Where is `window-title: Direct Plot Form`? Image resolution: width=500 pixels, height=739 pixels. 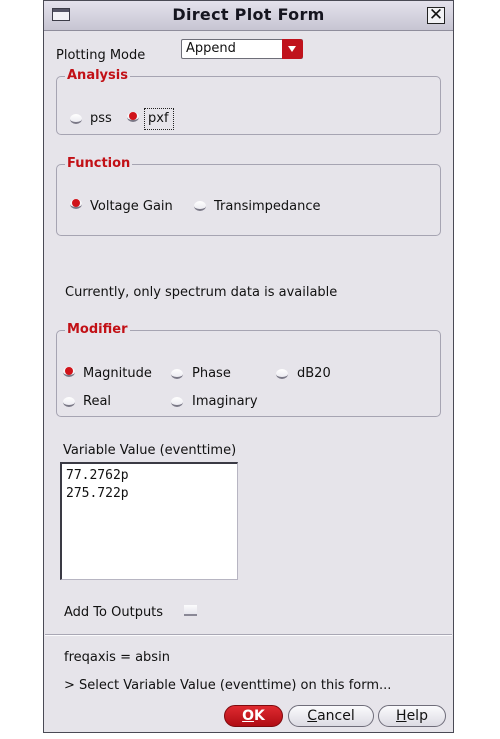
window-title: Direct Plot Form is located at coordinates (248, 14).